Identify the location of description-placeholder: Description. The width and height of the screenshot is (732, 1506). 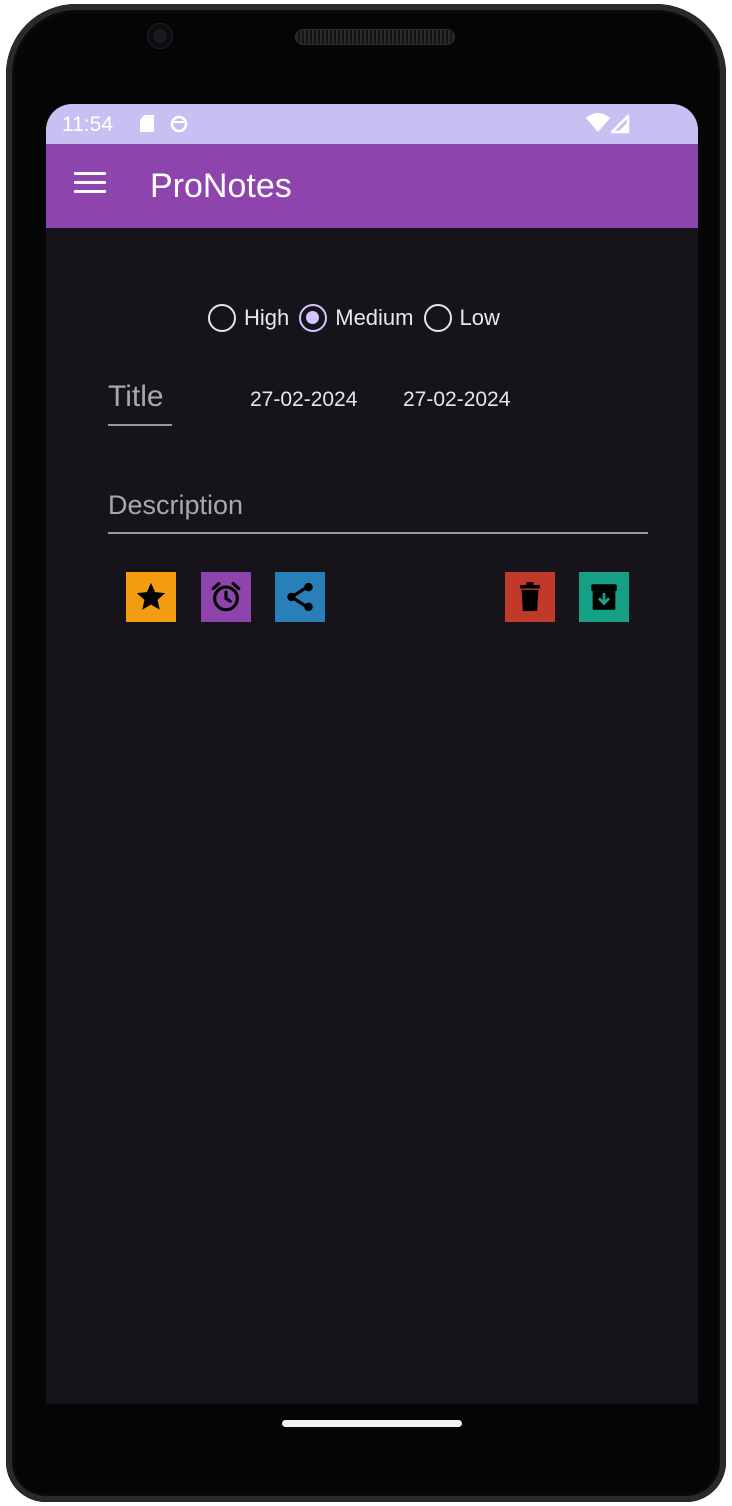
(176, 505).